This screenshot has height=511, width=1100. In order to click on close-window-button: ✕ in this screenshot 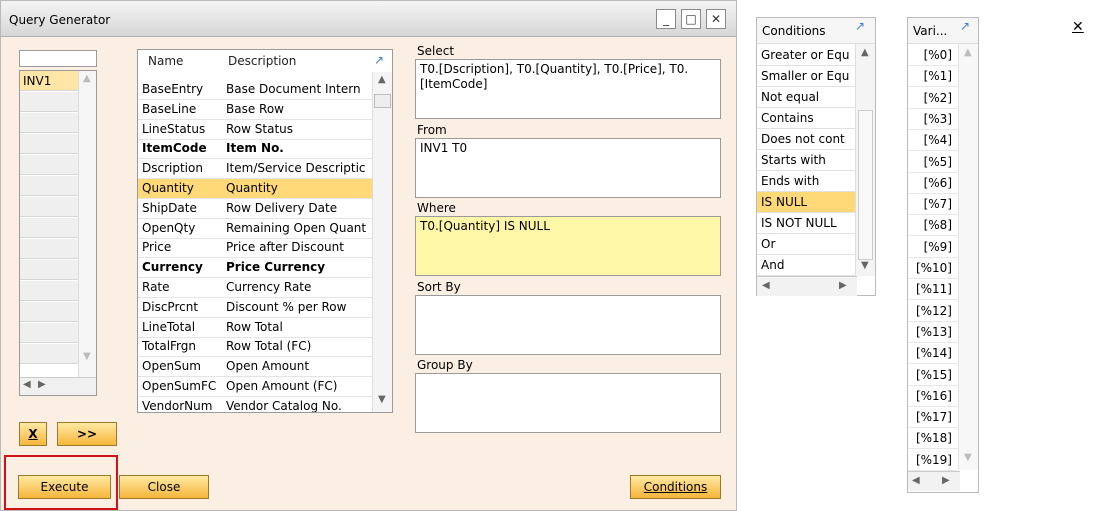, I will do `click(716, 19)`.